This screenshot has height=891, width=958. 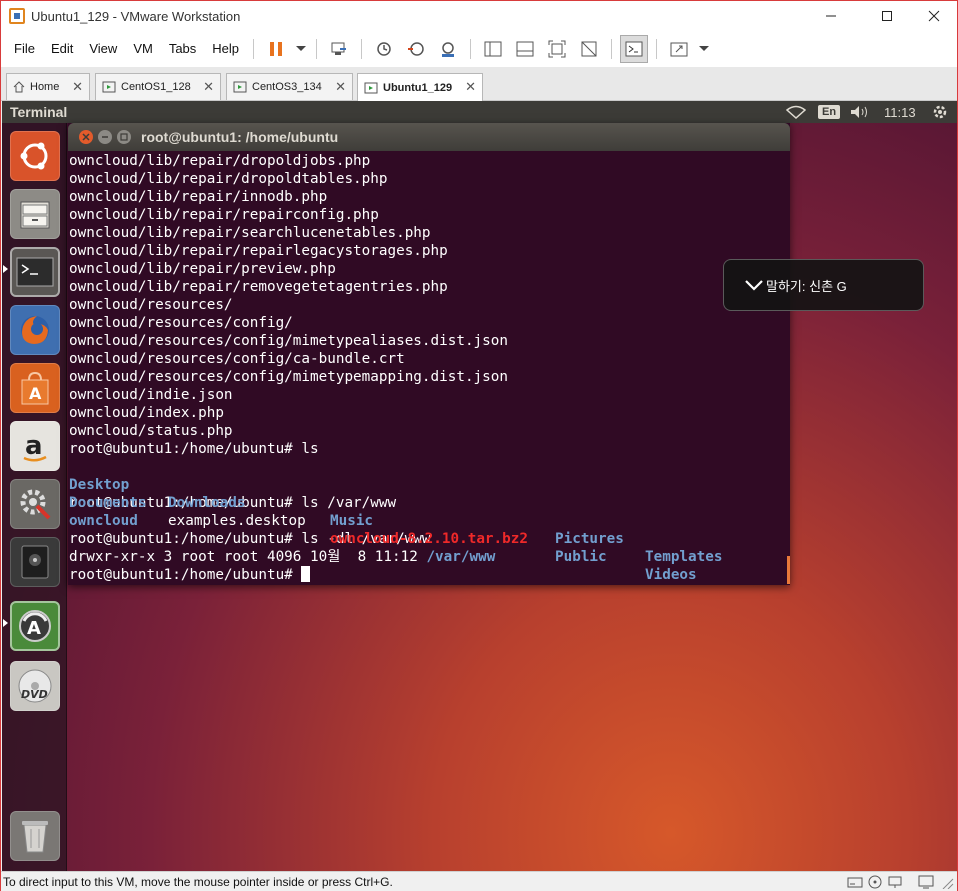 What do you see at coordinates (704, 49) in the screenshot?
I see `stretch-dropdown-button` at bounding box center [704, 49].